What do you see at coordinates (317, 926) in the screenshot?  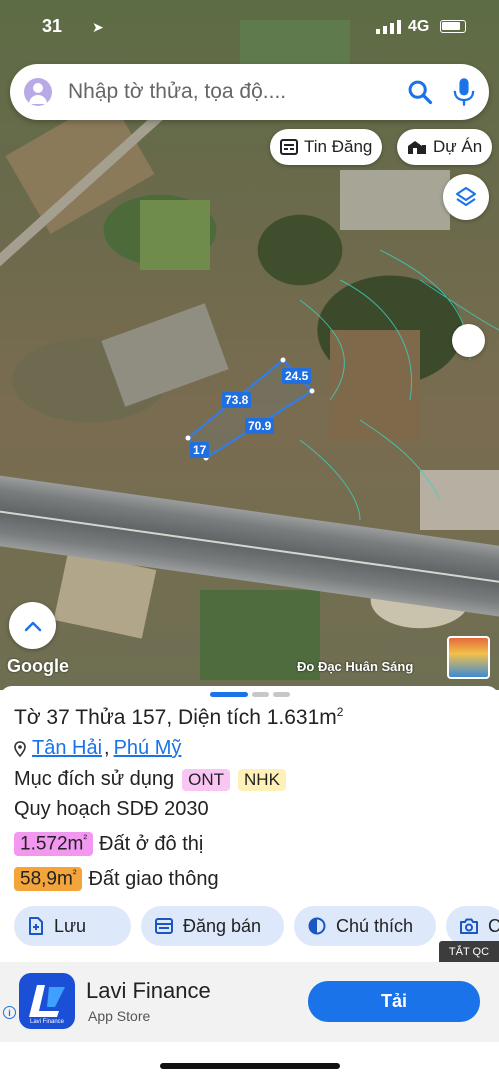 I see `contrast-icon` at bounding box center [317, 926].